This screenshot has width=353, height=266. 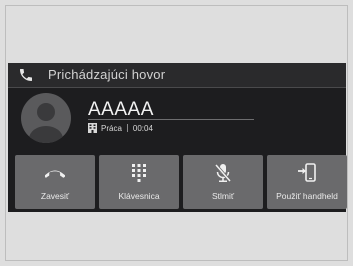 What do you see at coordinates (55, 174) in the screenshot?
I see `hang-up-icon` at bounding box center [55, 174].